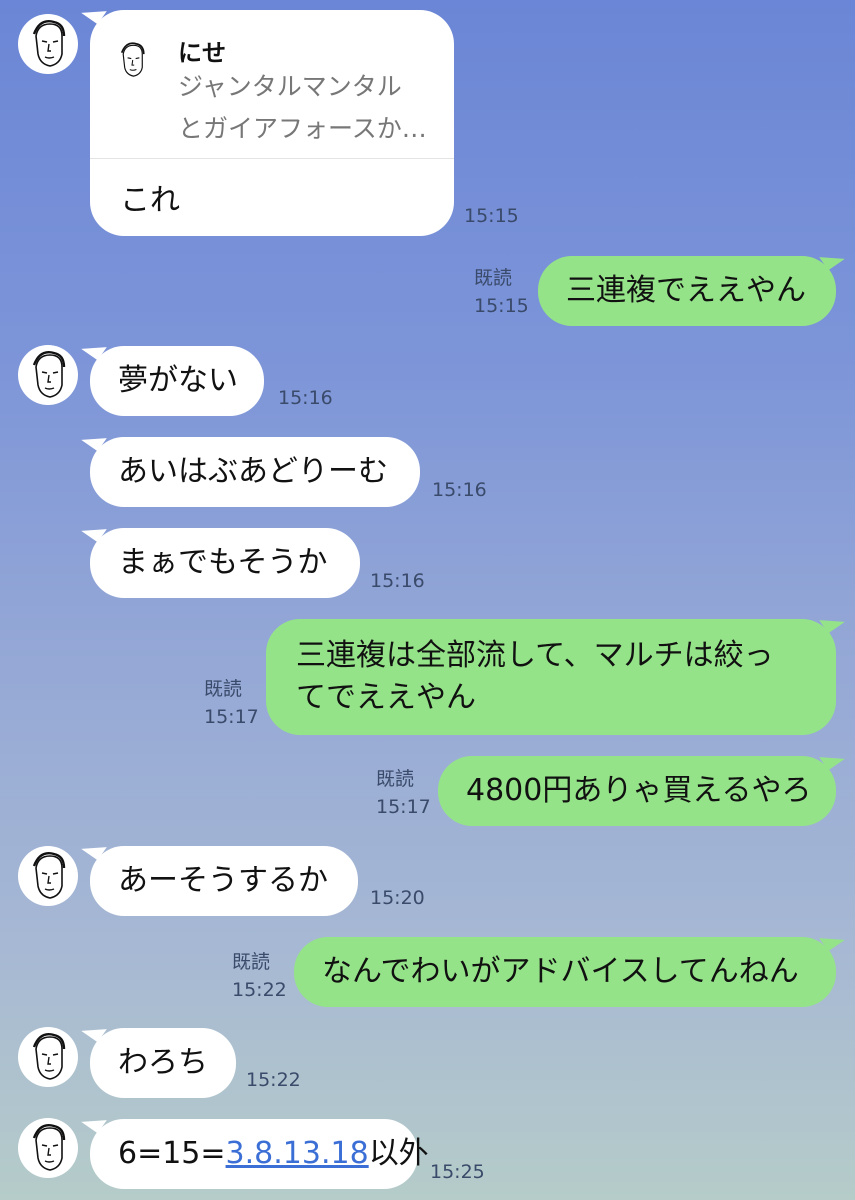 This screenshot has height=1200, width=855. I want to click on outgoing-message-bubble: 三連複でええやん, so click(687, 291).